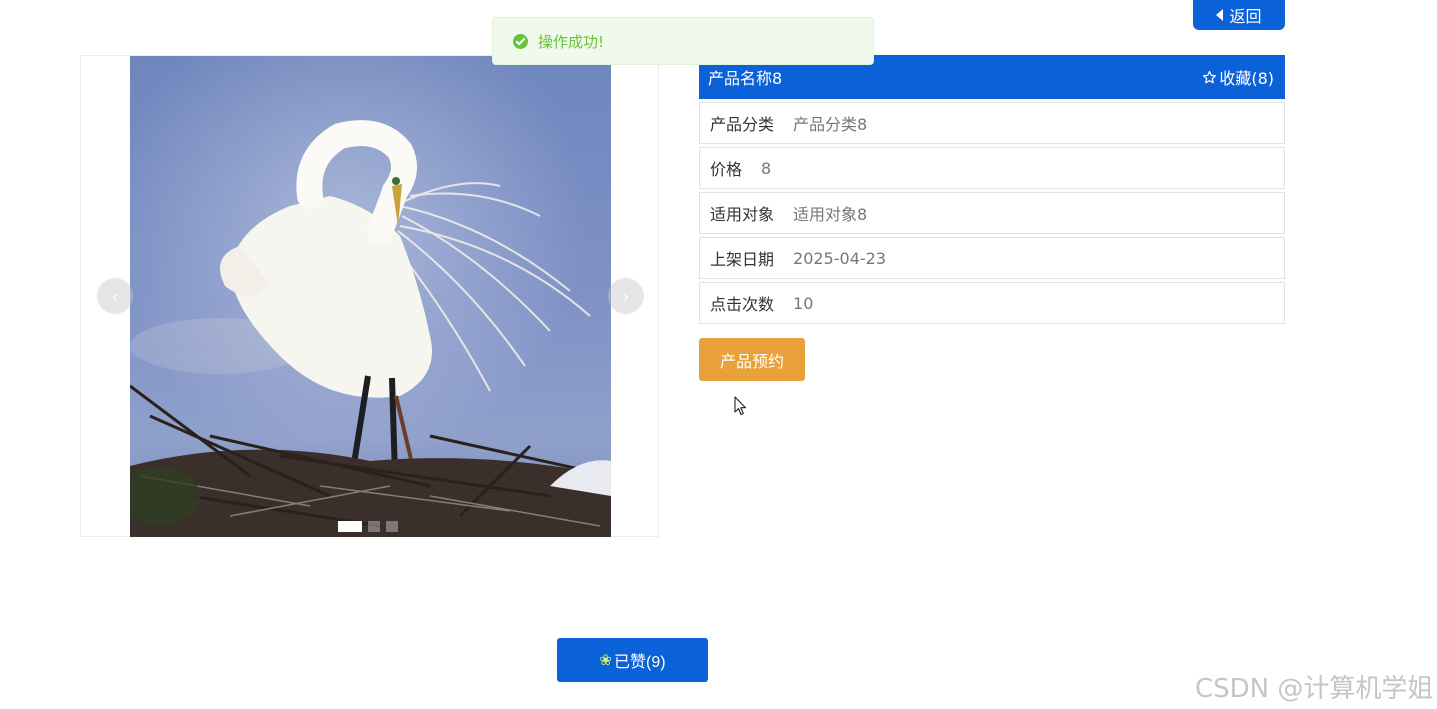  What do you see at coordinates (992, 168) in the screenshot?
I see `info-row-price: 价格 8` at bounding box center [992, 168].